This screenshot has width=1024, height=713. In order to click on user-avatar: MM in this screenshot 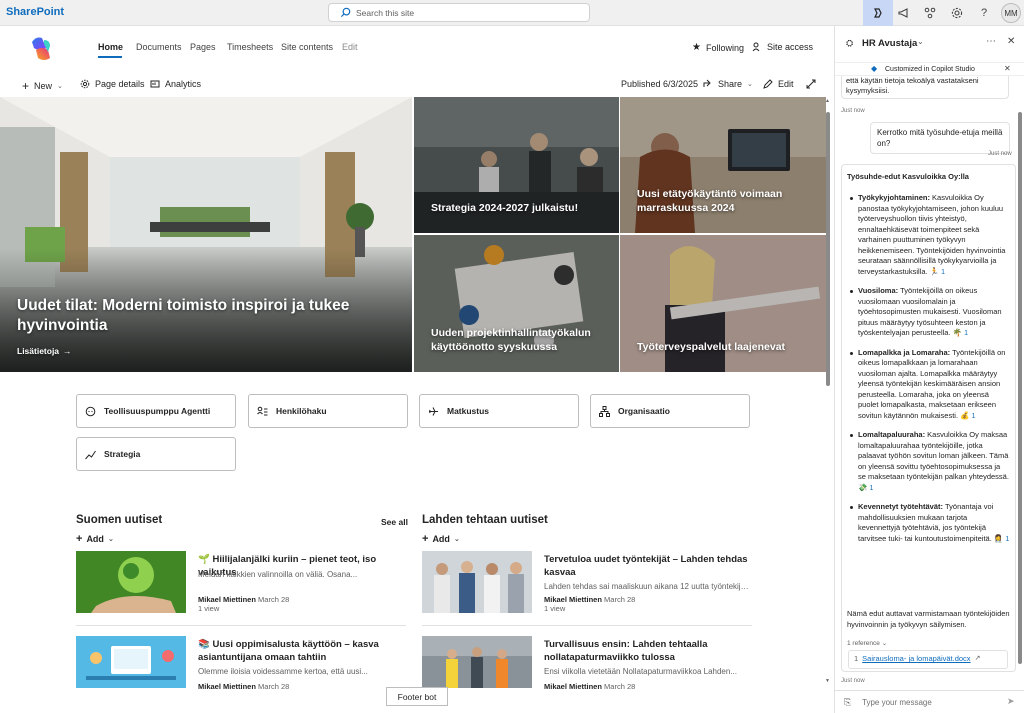, I will do `click(1011, 13)`.